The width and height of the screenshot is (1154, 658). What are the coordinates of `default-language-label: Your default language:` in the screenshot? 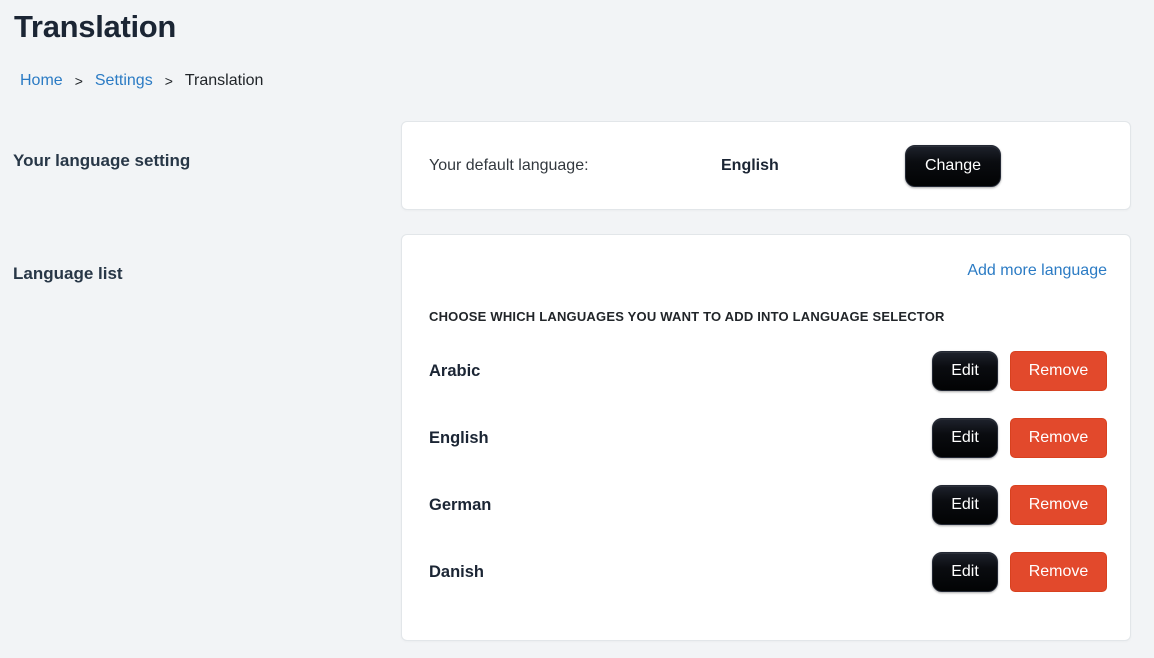 It's located at (509, 165).